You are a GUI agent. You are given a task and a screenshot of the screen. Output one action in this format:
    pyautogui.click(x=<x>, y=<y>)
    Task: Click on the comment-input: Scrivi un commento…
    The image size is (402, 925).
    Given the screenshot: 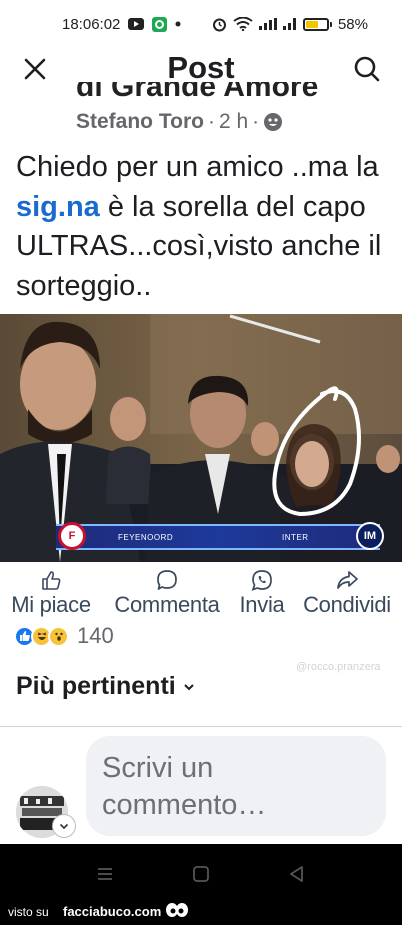 What is the action you would take?
    pyautogui.click(x=236, y=786)
    